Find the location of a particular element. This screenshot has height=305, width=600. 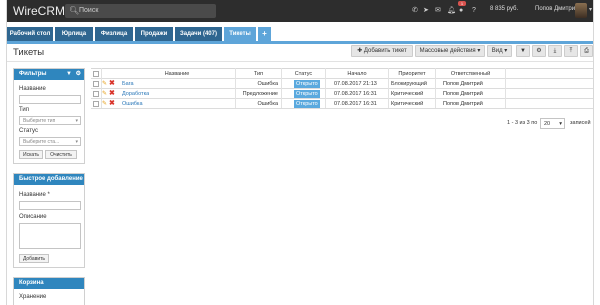

mail-icon: ✉ is located at coordinates (438, 10).